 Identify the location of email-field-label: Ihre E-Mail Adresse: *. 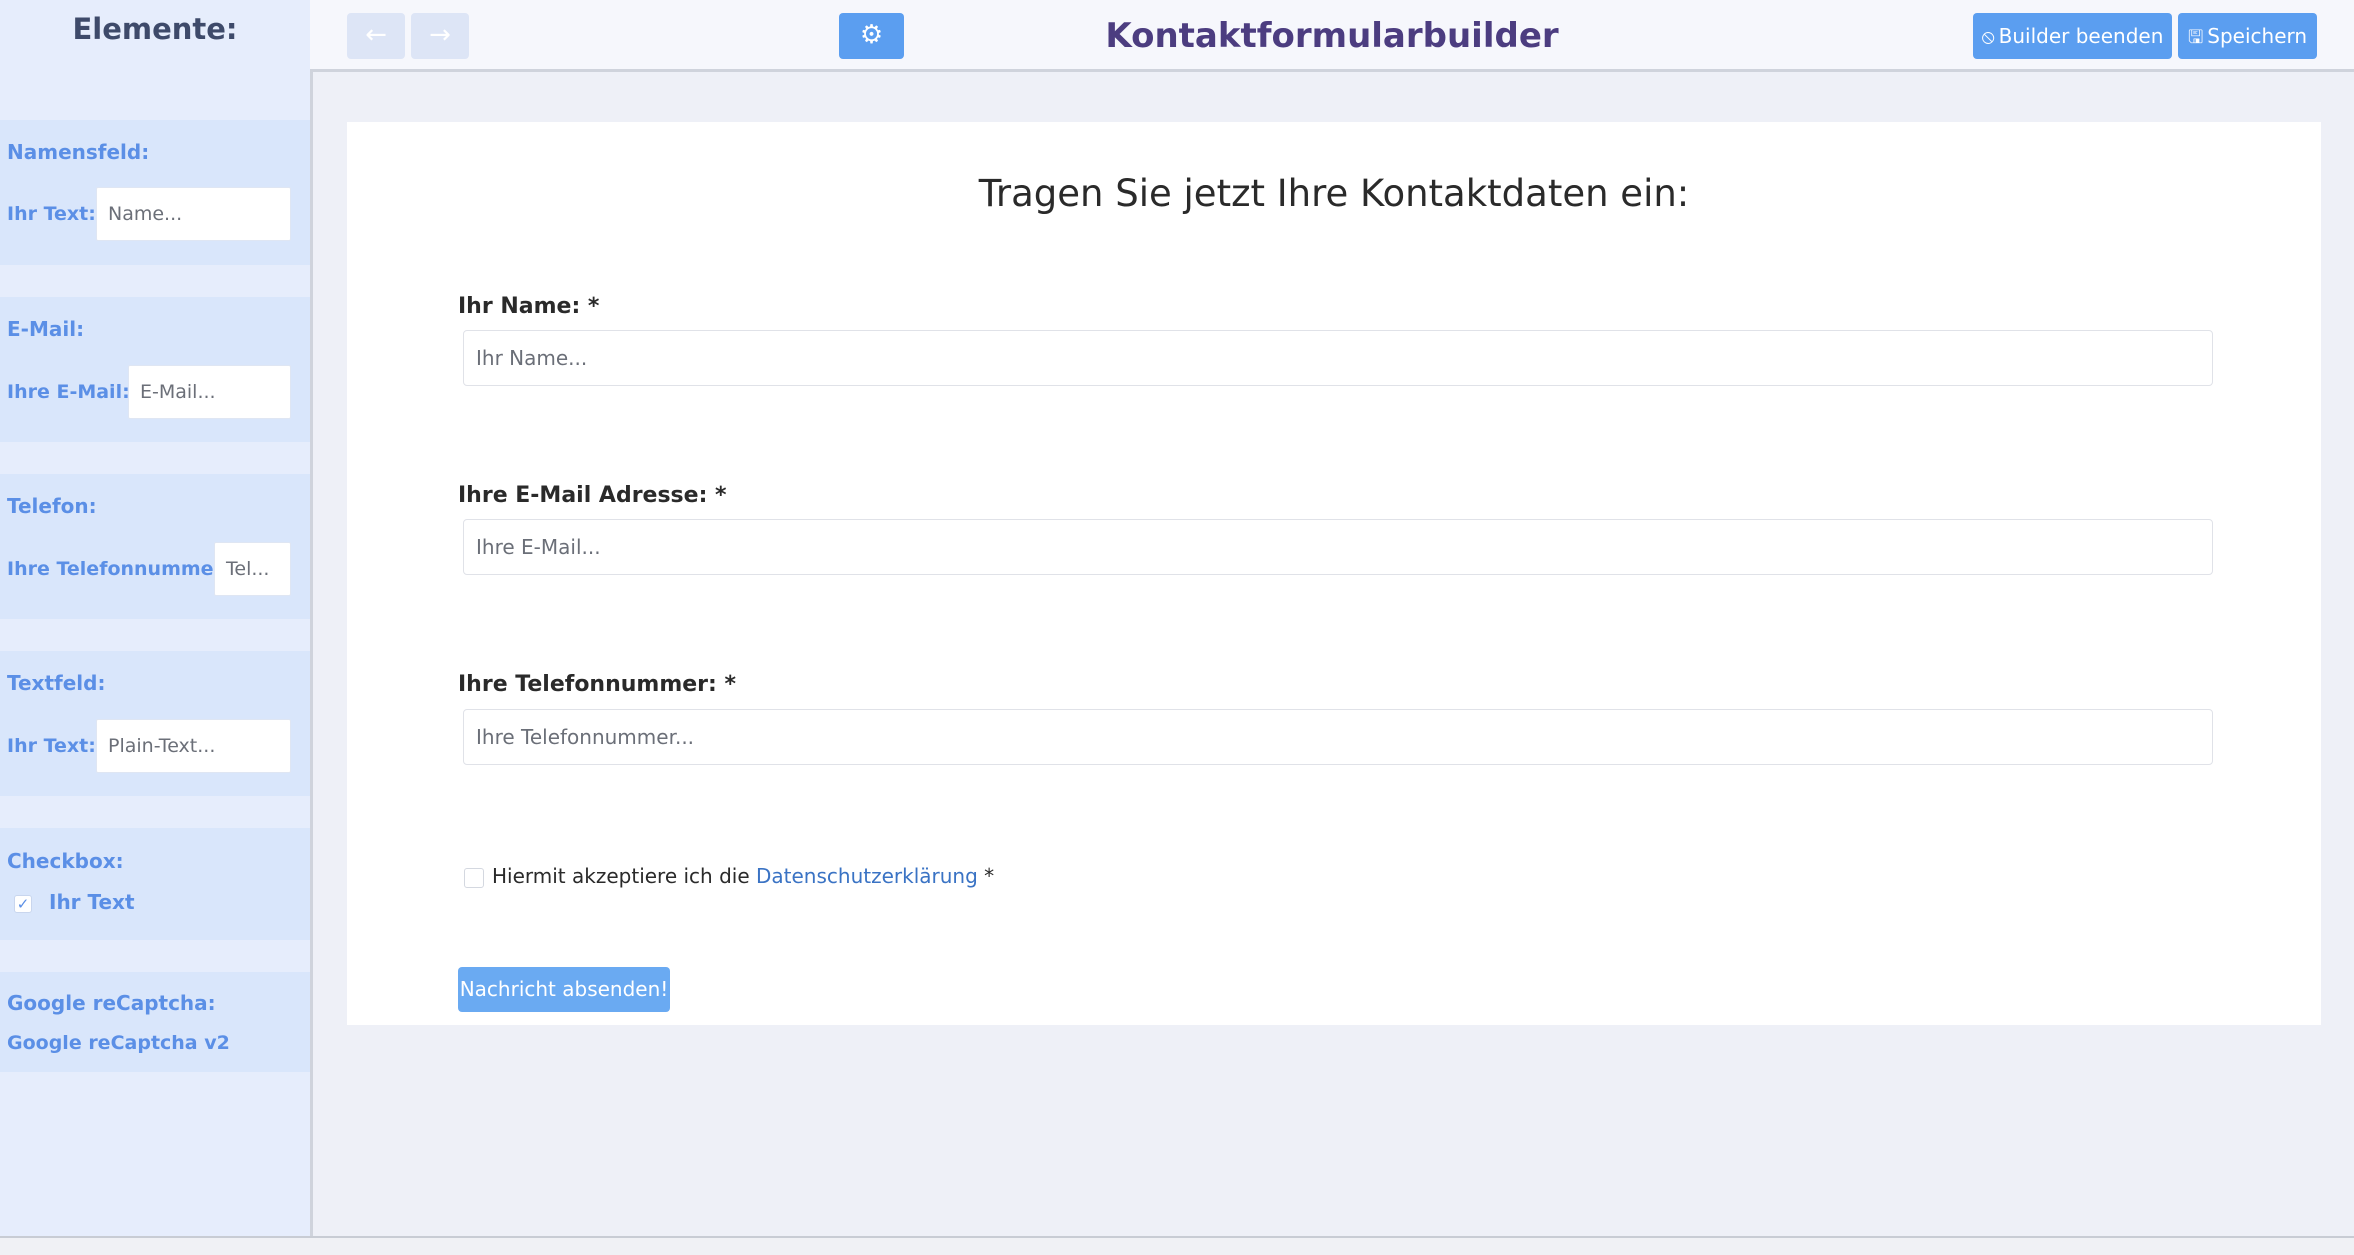
(592, 495).